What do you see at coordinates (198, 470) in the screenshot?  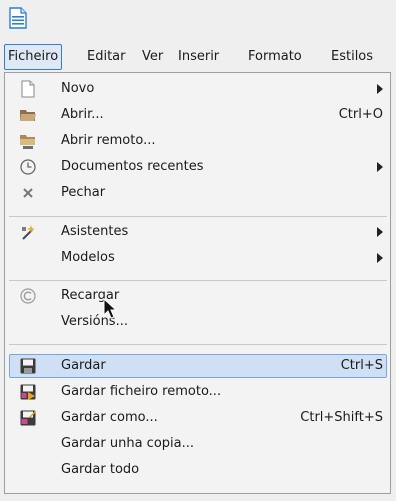 I see `menu-item-gardar-todo: Gardar todo` at bounding box center [198, 470].